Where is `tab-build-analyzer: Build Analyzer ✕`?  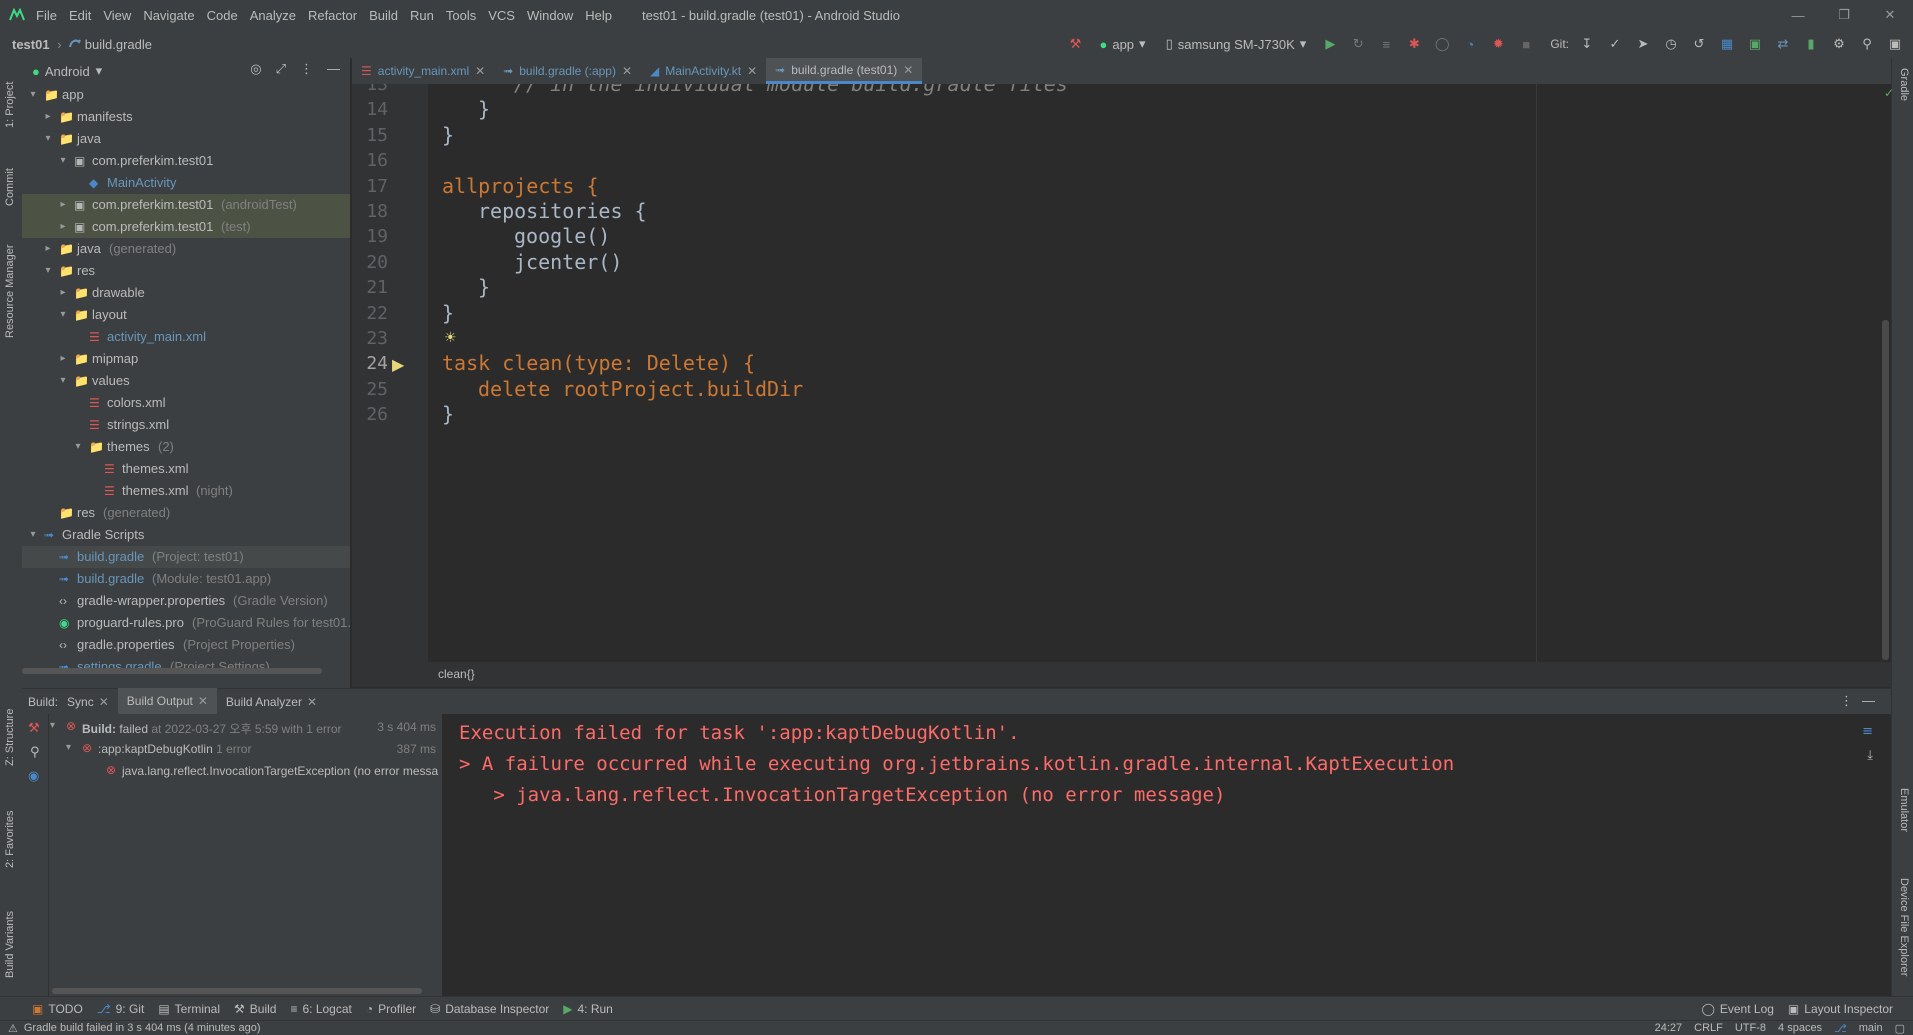 tab-build-analyzer: Build Analyzer ✕ is located at coordinates (271, 702).